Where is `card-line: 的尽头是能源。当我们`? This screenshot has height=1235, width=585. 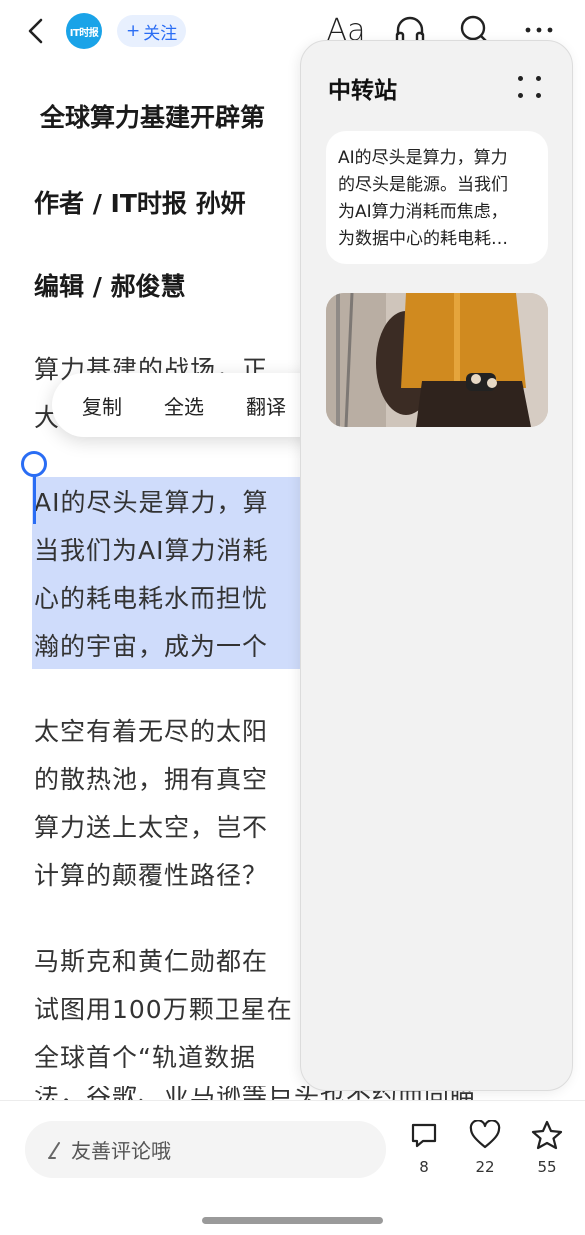
card-line: 的尽头是能源。当我们 is located at coordinates (423, 185).